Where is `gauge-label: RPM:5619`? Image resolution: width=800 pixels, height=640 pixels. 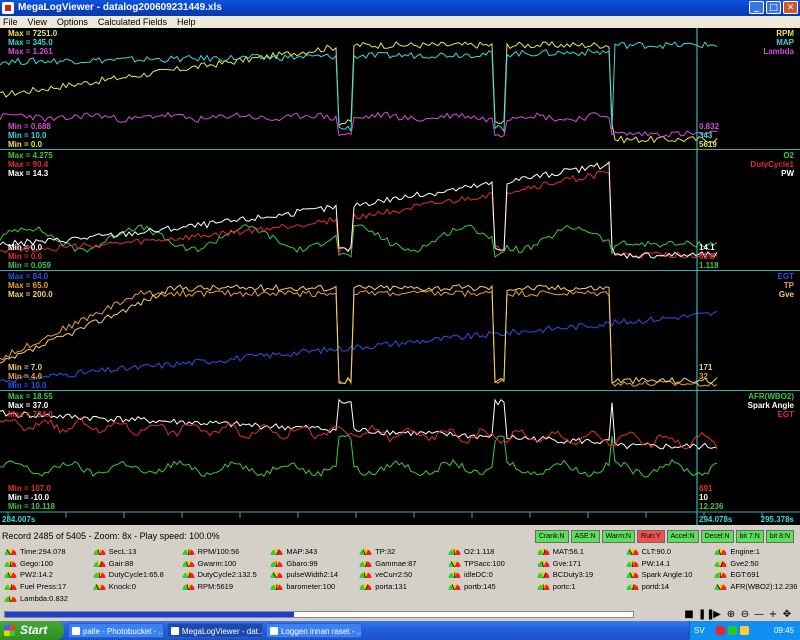 gauge-label: RPM:5619 is located at coordinates (215, 587).